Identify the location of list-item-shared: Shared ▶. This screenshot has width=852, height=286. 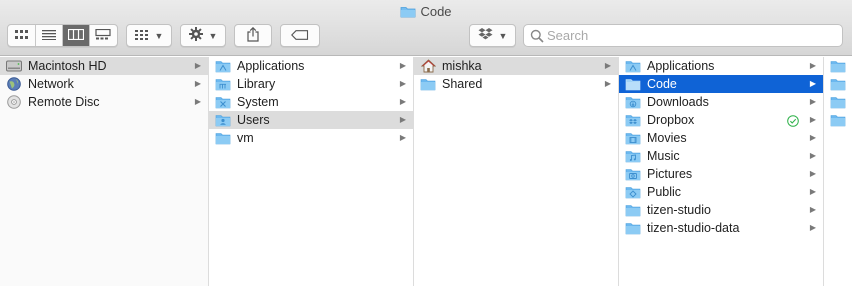
(516, 84).